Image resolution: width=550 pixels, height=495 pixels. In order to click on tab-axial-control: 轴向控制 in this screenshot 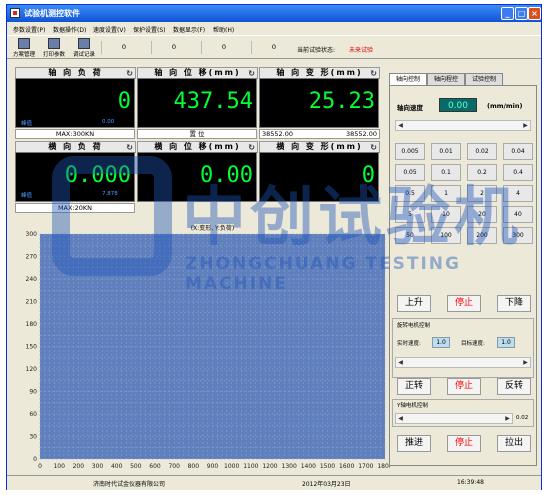, I will do `click(408, 79)`.